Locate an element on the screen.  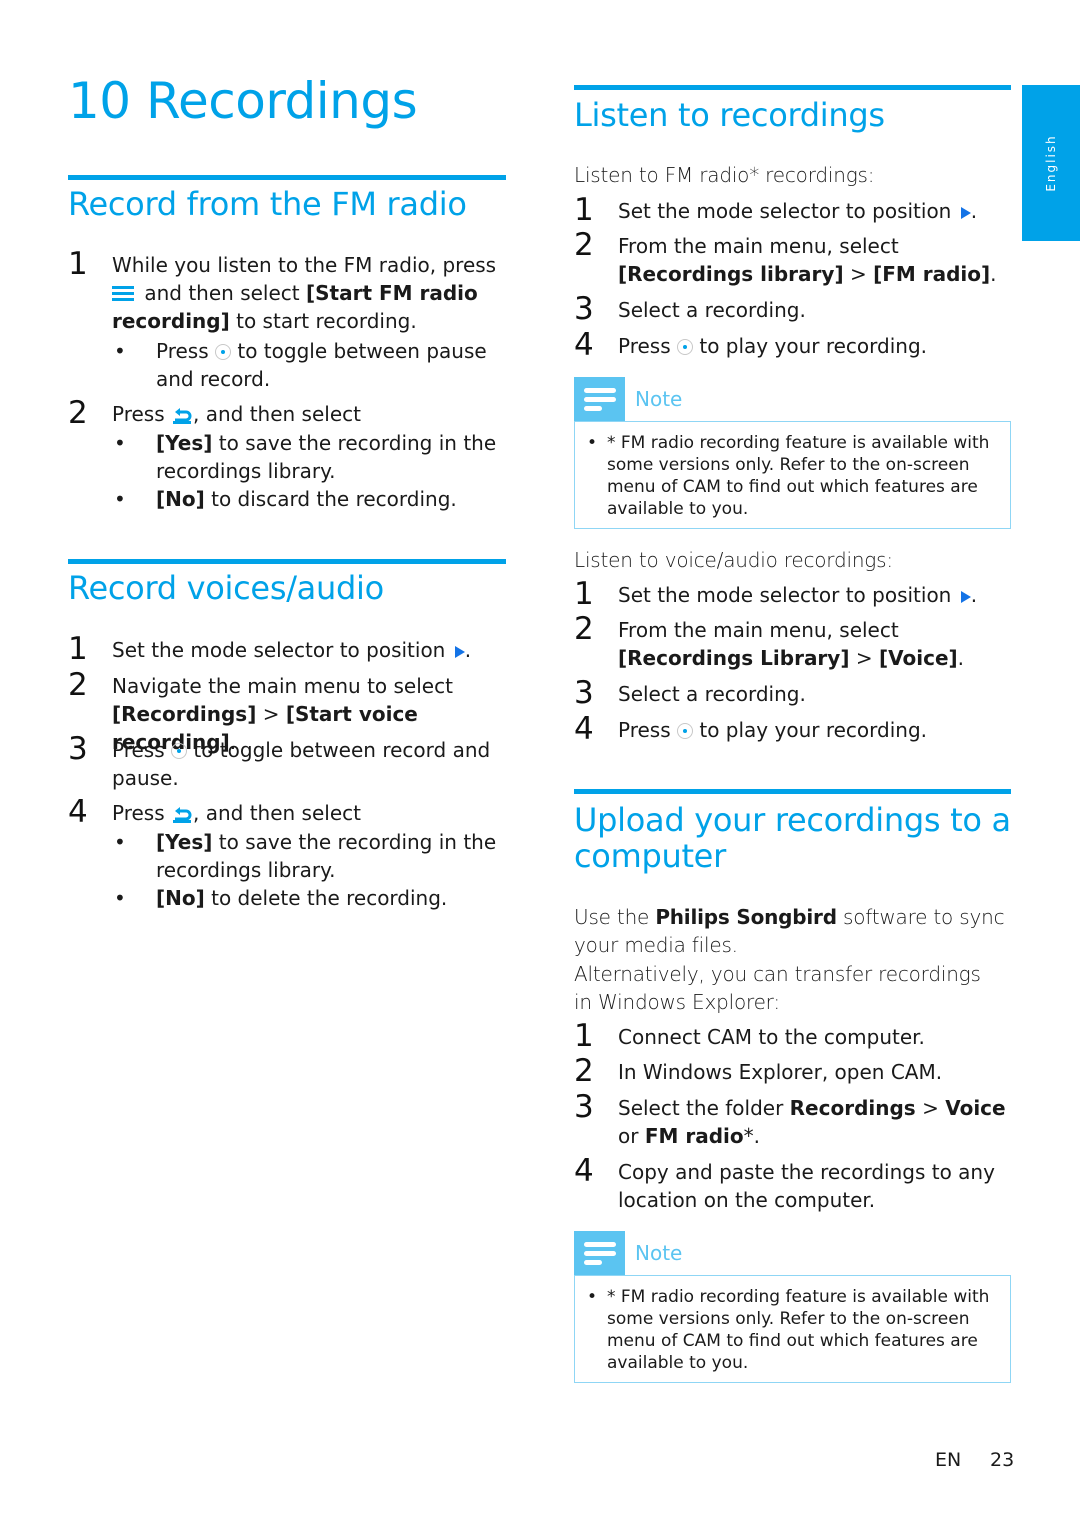
page-title: 10 Recordings is located at coordinates (243, 101).